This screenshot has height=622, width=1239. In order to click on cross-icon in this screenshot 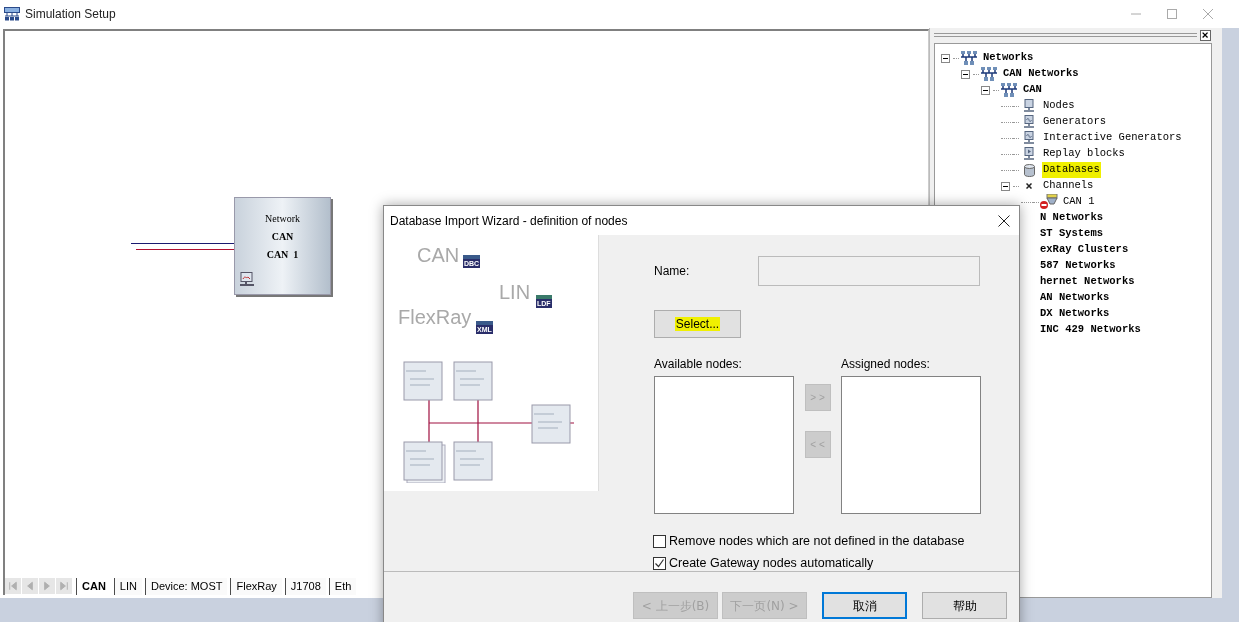, I will do `click(1029, 186)`.